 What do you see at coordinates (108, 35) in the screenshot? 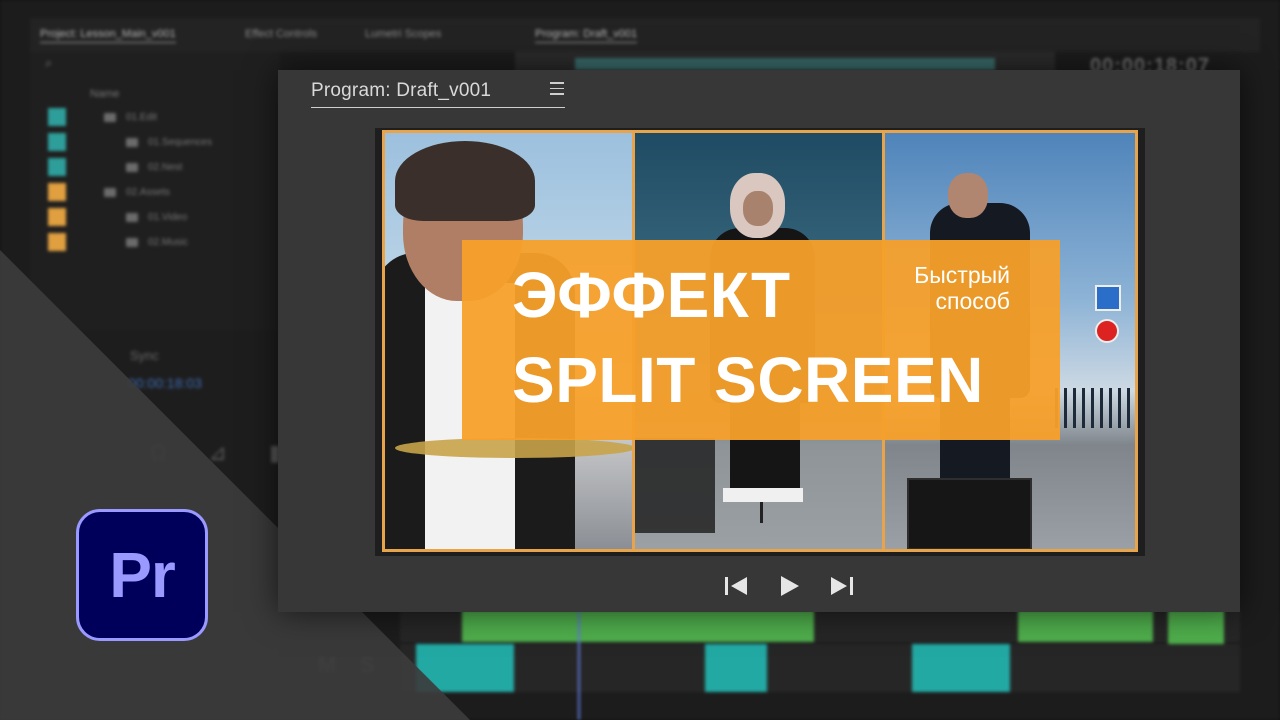
I see `tab-project: Project: Lesson_Main_v001` at bounding box center [108, 35].